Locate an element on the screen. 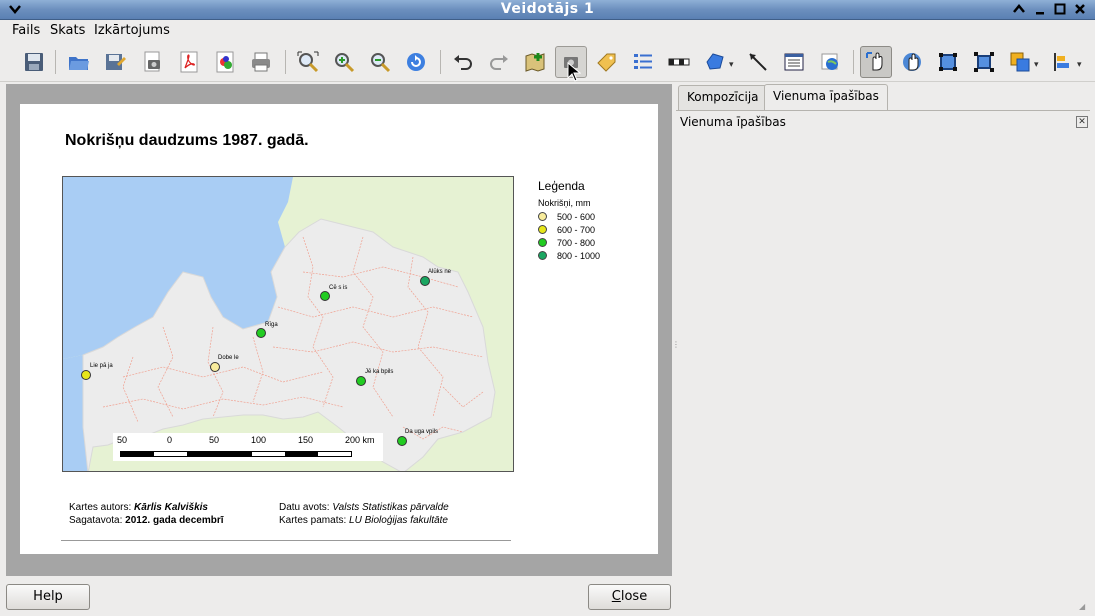  shade-up-icon is located at coordinates (1019, 10).